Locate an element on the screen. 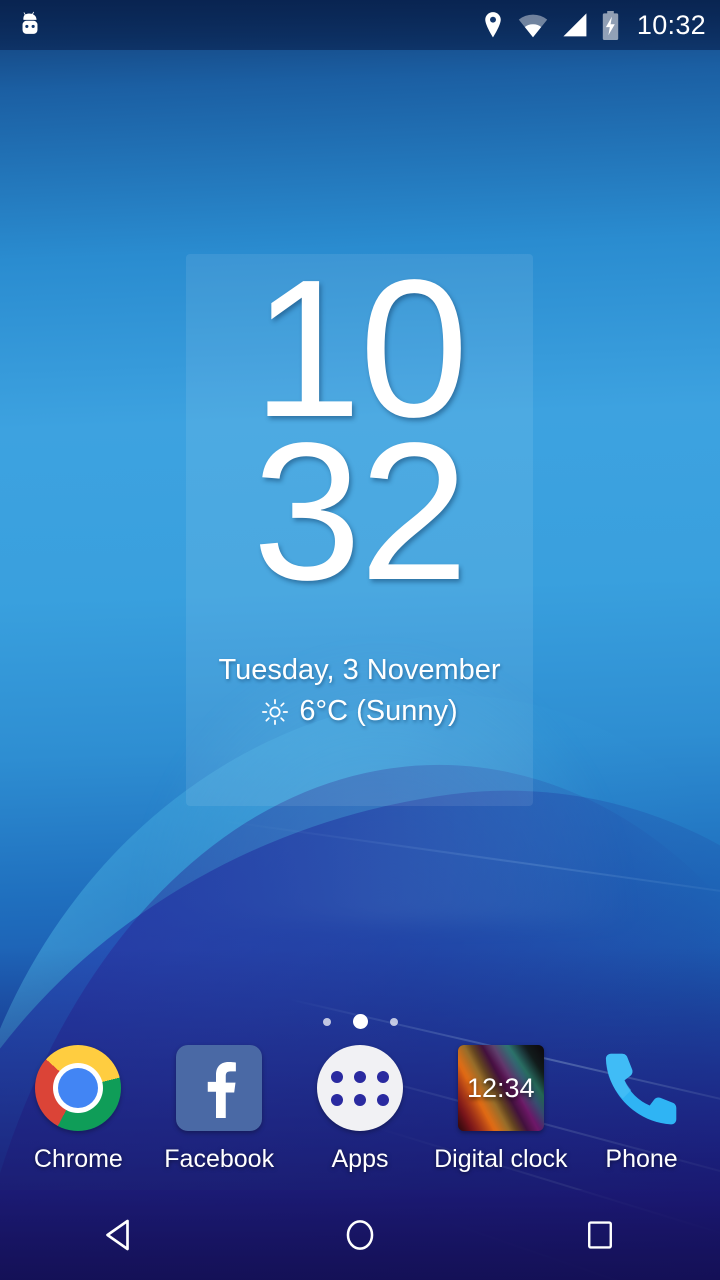 This screenshot has height=1280, width=720. dock-item-facebook: Facebook is located at coordinates (219, 1107).